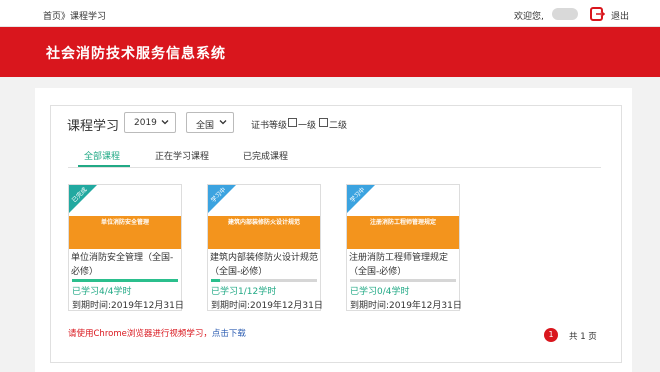 This screenshot has width=660, height=372. Describe the element at coordinates (403, 217) in the screenshot. I see `course-thumbnail: 注册消防工程师管理规定 学习中` at that location.